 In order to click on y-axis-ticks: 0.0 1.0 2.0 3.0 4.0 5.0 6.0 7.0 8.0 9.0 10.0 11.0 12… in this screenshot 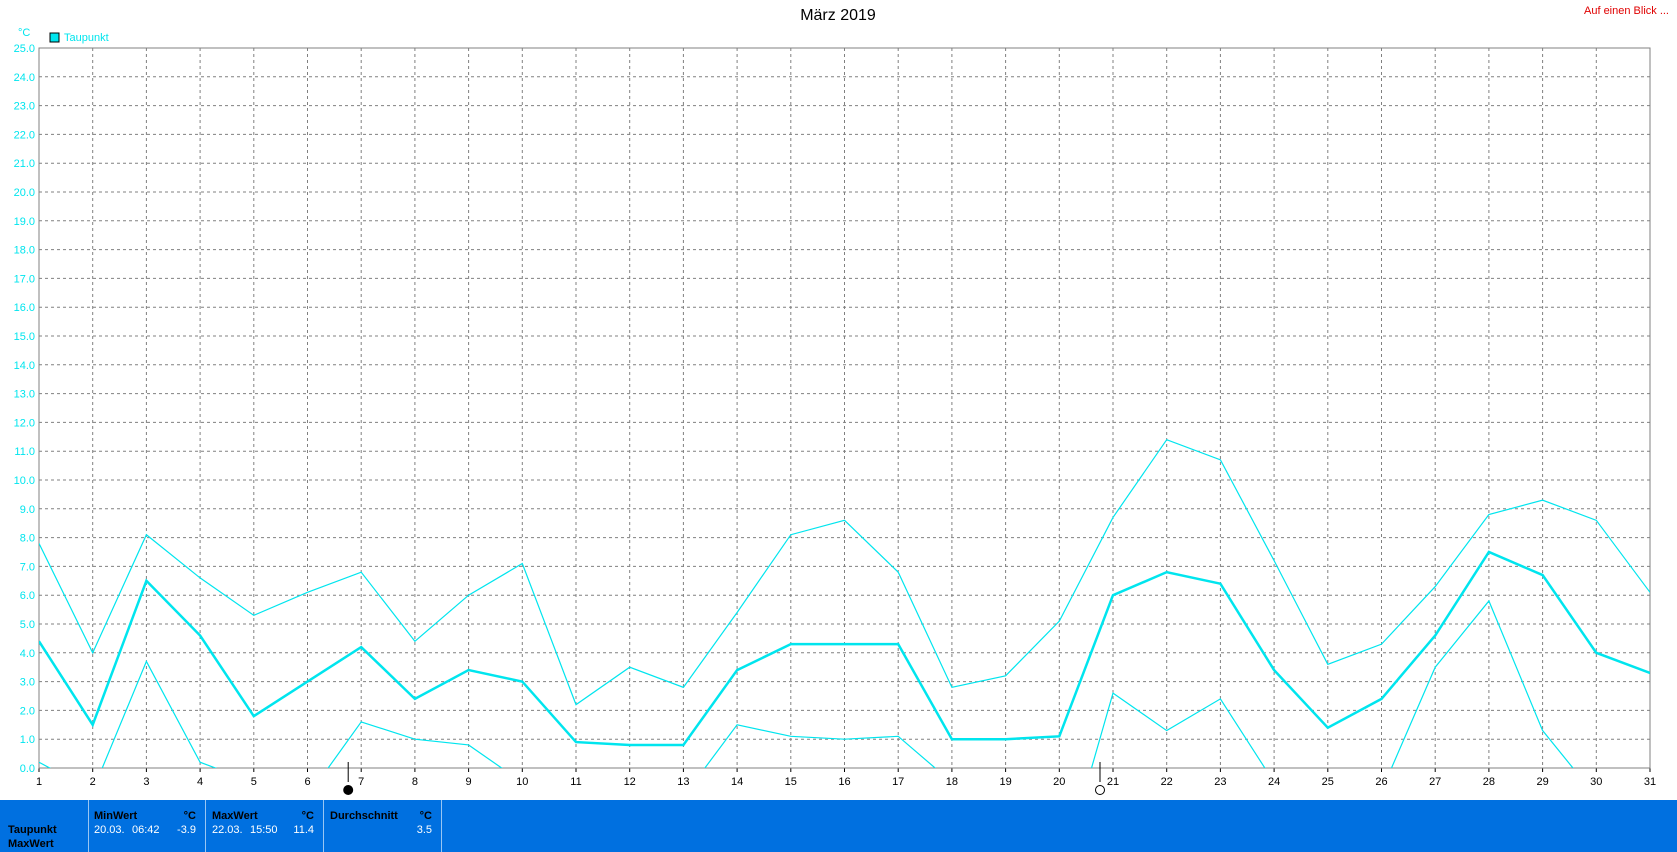, I will do `click(24, 409)`.